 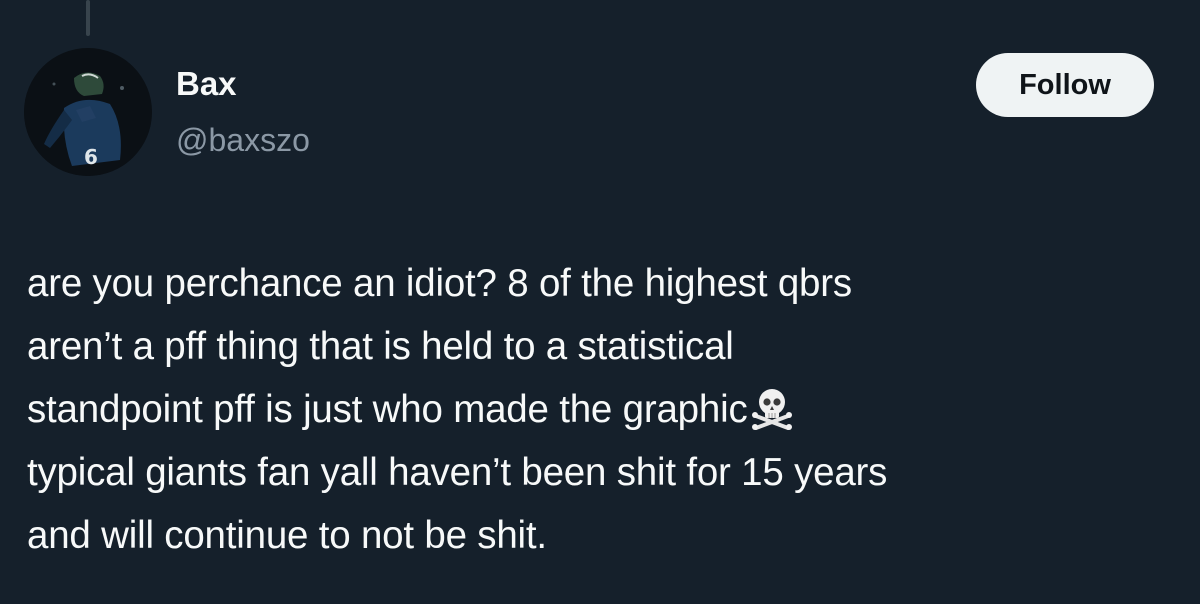 What do you see at coordinates (88, 18) in the screenshot?
I see `thread-connector-line` at bounding box center [88, 18].